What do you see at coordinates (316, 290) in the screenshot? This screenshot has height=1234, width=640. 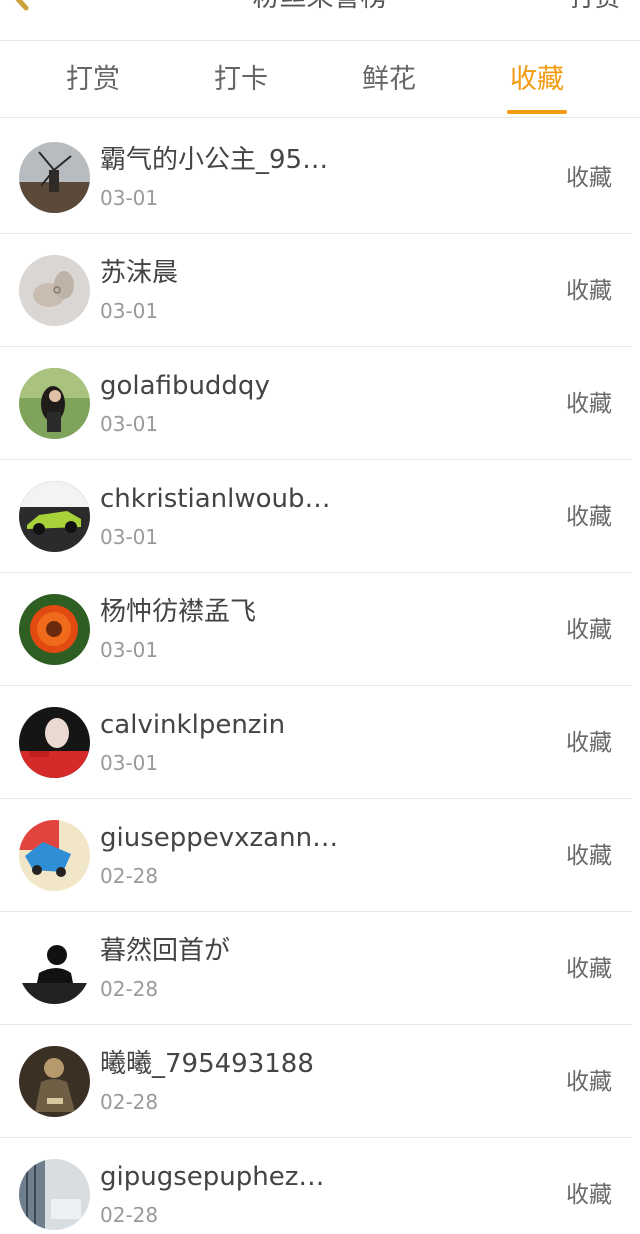 I see `list-item: 苏沫晨 03-01 收藏` at bounding box center [316, 290].